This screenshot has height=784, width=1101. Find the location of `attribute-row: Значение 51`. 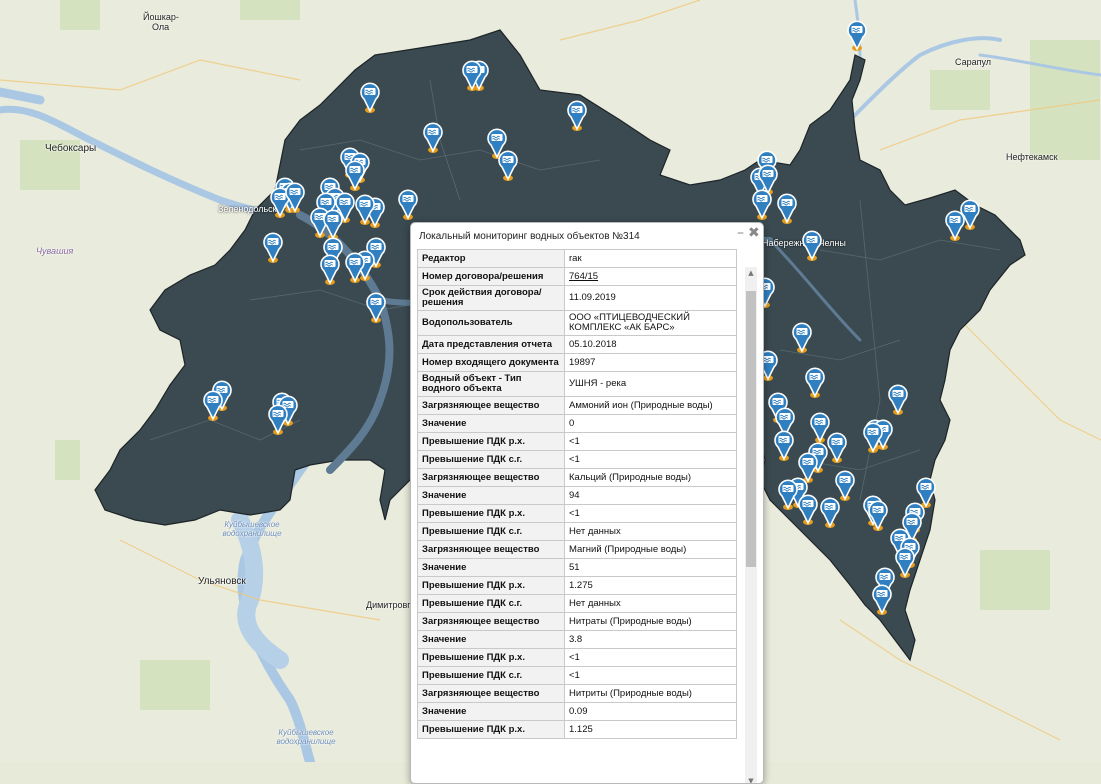

attribute-row: Значение 51 is located at coordinates (577, 567).